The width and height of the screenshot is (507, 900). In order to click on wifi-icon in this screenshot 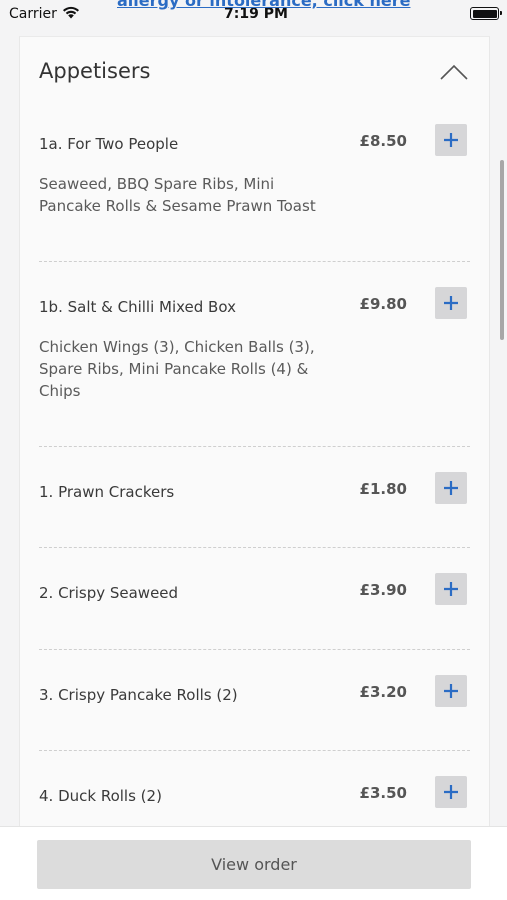, I will do `click(71, 12)`.